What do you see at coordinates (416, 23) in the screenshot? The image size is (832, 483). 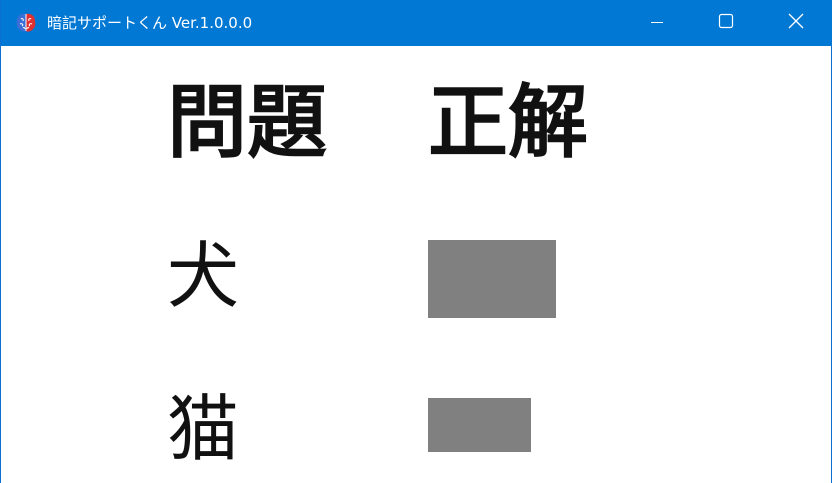 I see `title-bar: 暗記サポートくん Ver.1.0.0.0` at bounding box center [416, 23].